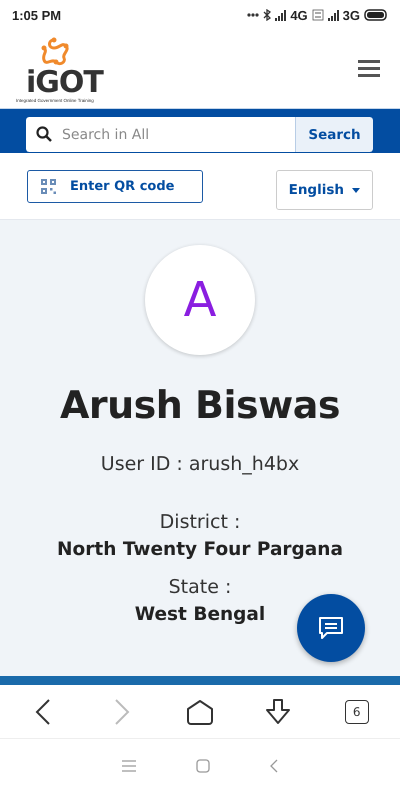 This screenshot has height=800, width=400. I want to click on home-square-icon, so click(203, 766).